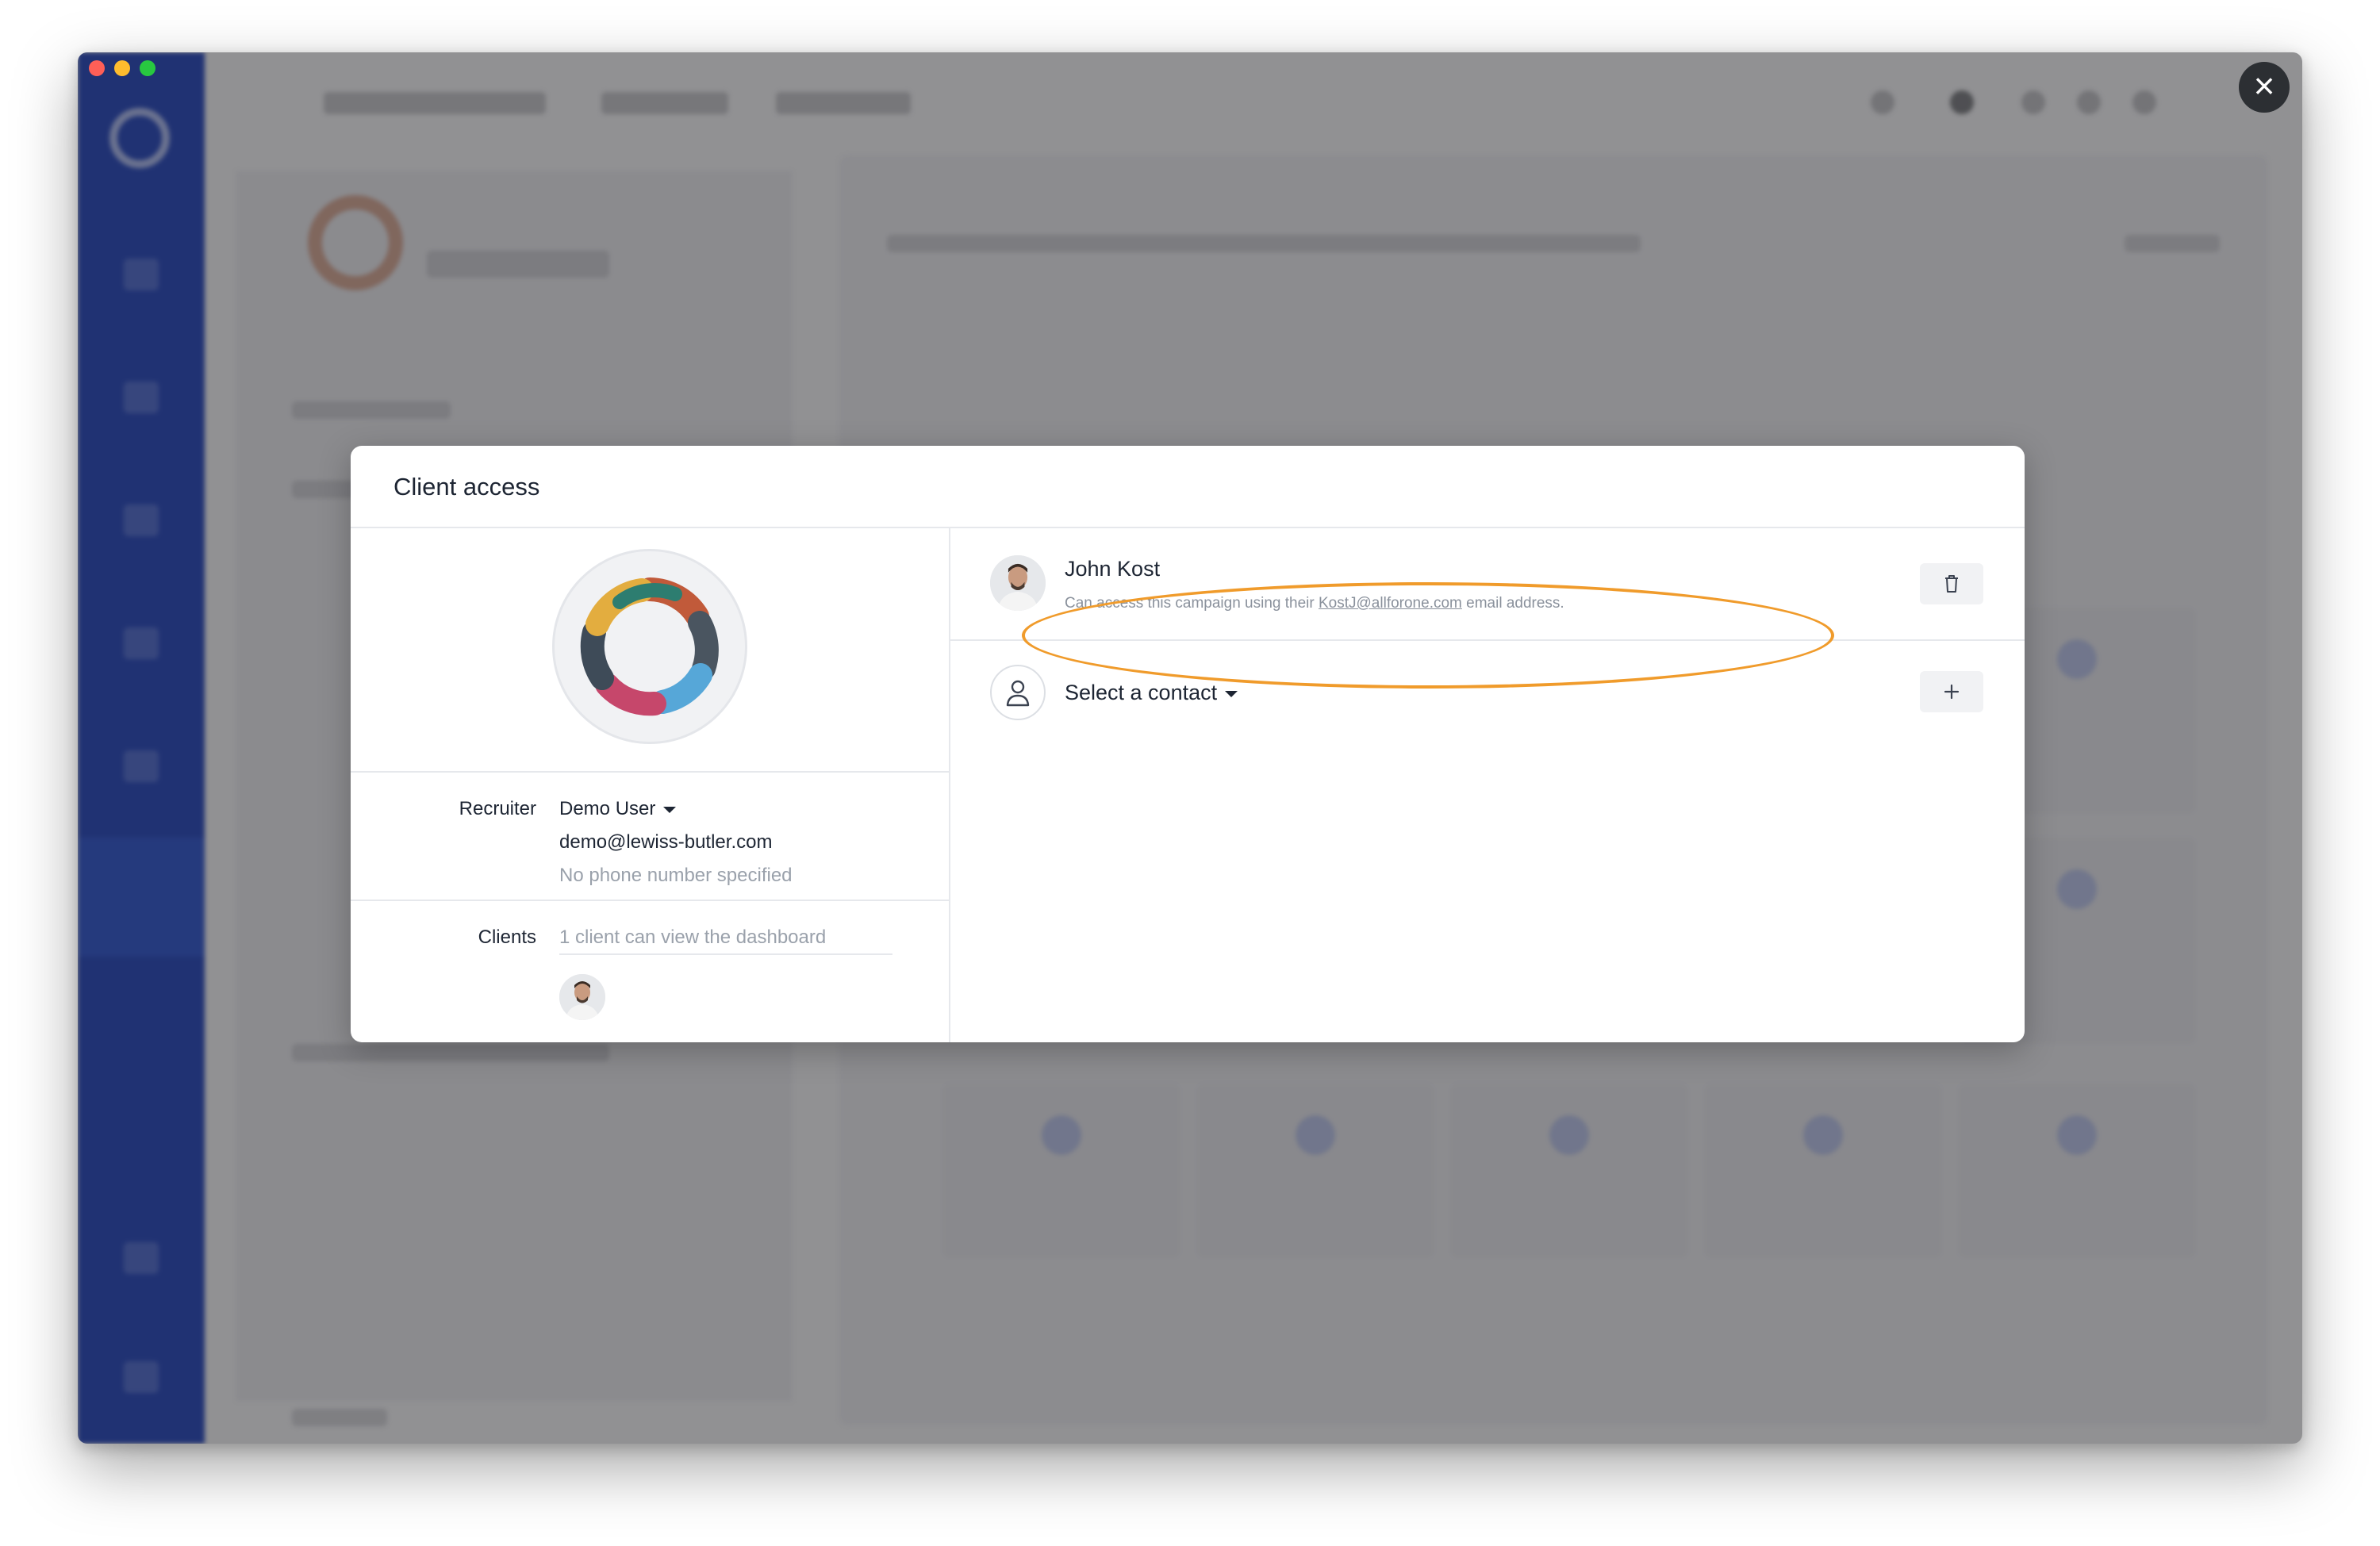 Image resolution: width=2380 pixels, height=1546 pixels. I want to click on client-avatar, so click(582, 997).